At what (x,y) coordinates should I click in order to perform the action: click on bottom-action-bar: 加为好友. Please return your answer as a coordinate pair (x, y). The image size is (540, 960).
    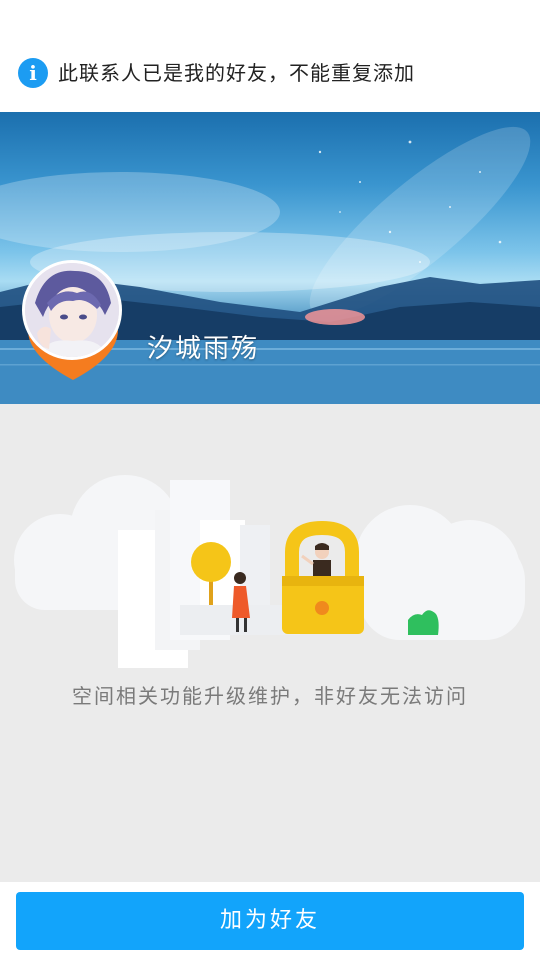
    Looking at the image, I should click on (270, 921).